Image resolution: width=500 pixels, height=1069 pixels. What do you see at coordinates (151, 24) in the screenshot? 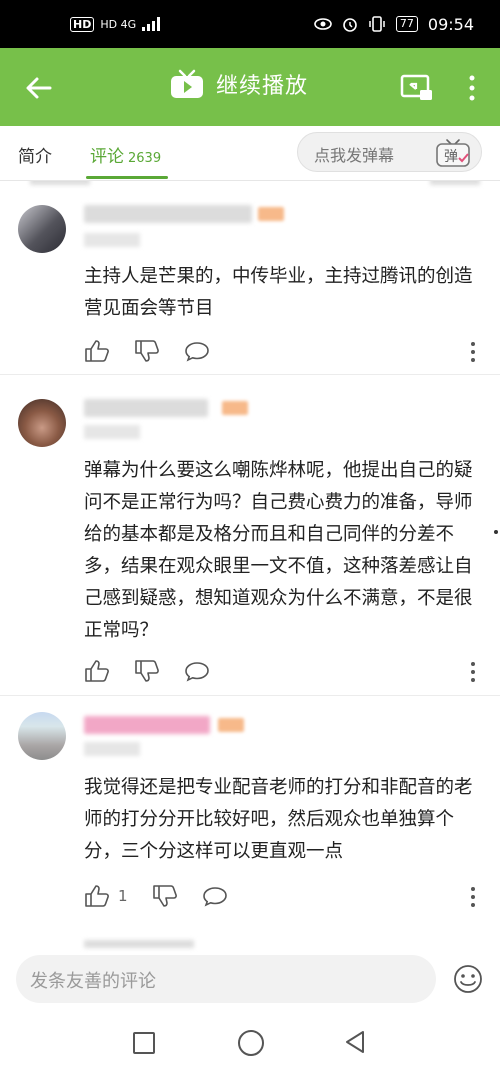
I see `signal-icon` at bounding box center [151, 24].